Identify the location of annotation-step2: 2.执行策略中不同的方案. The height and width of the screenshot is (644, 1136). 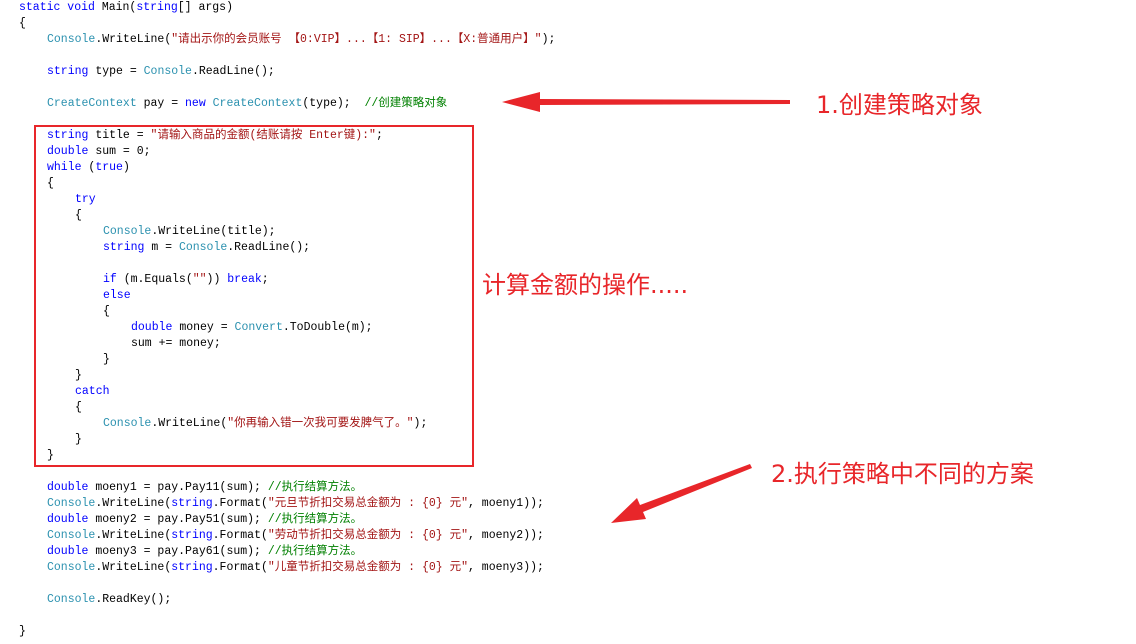
(902, 474).